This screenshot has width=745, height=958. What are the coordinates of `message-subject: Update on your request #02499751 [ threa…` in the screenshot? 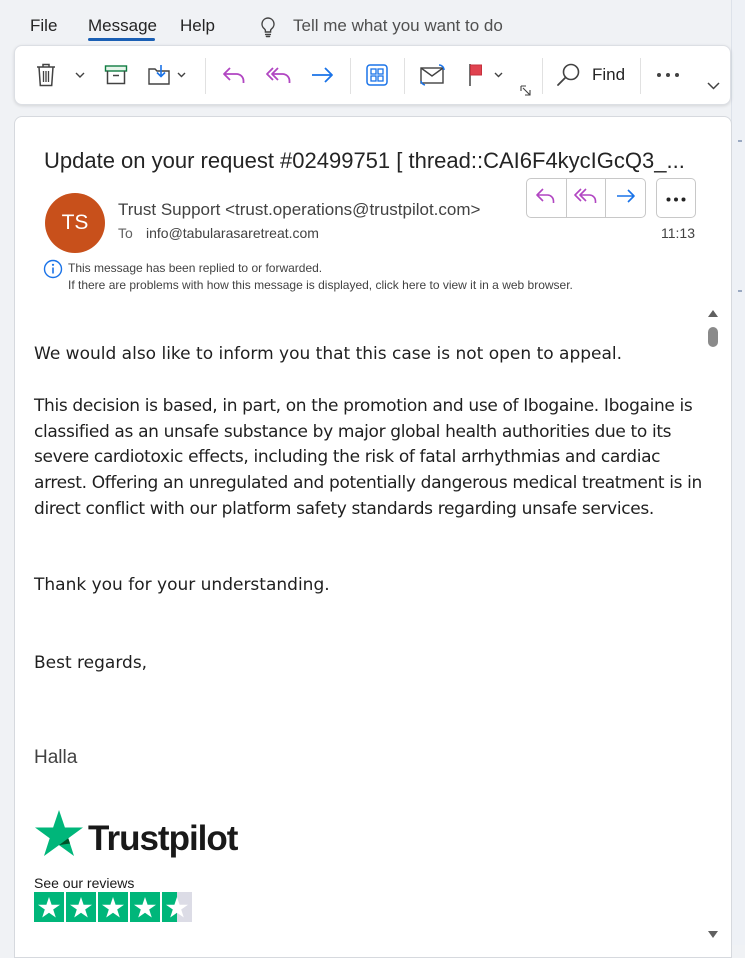 It's located at (364, 160).